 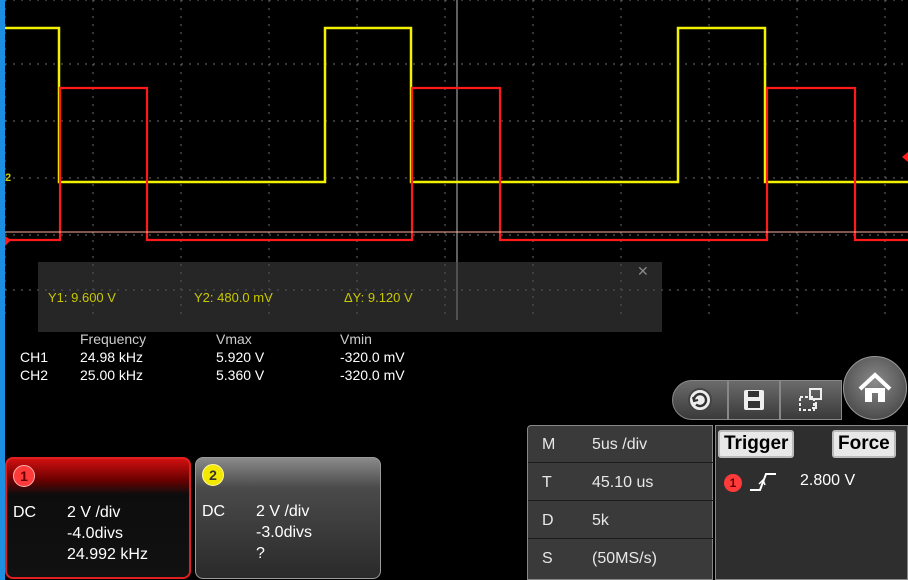 What do you see at coordinates (621, 520) in the screenshot?
I see `timebase-row-d: D 5k` at bounding box center [621, 520].